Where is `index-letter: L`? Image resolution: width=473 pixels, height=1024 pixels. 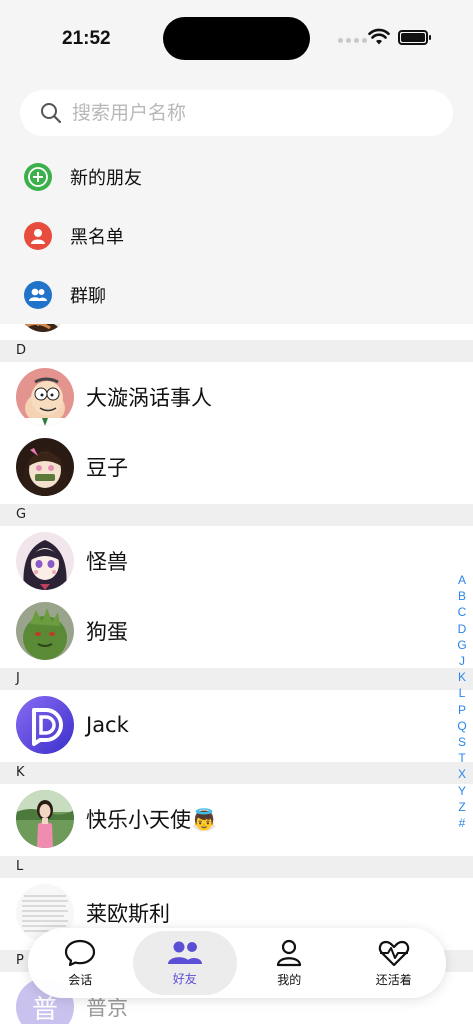
index-letter: L is located at coordinates (462, 693).